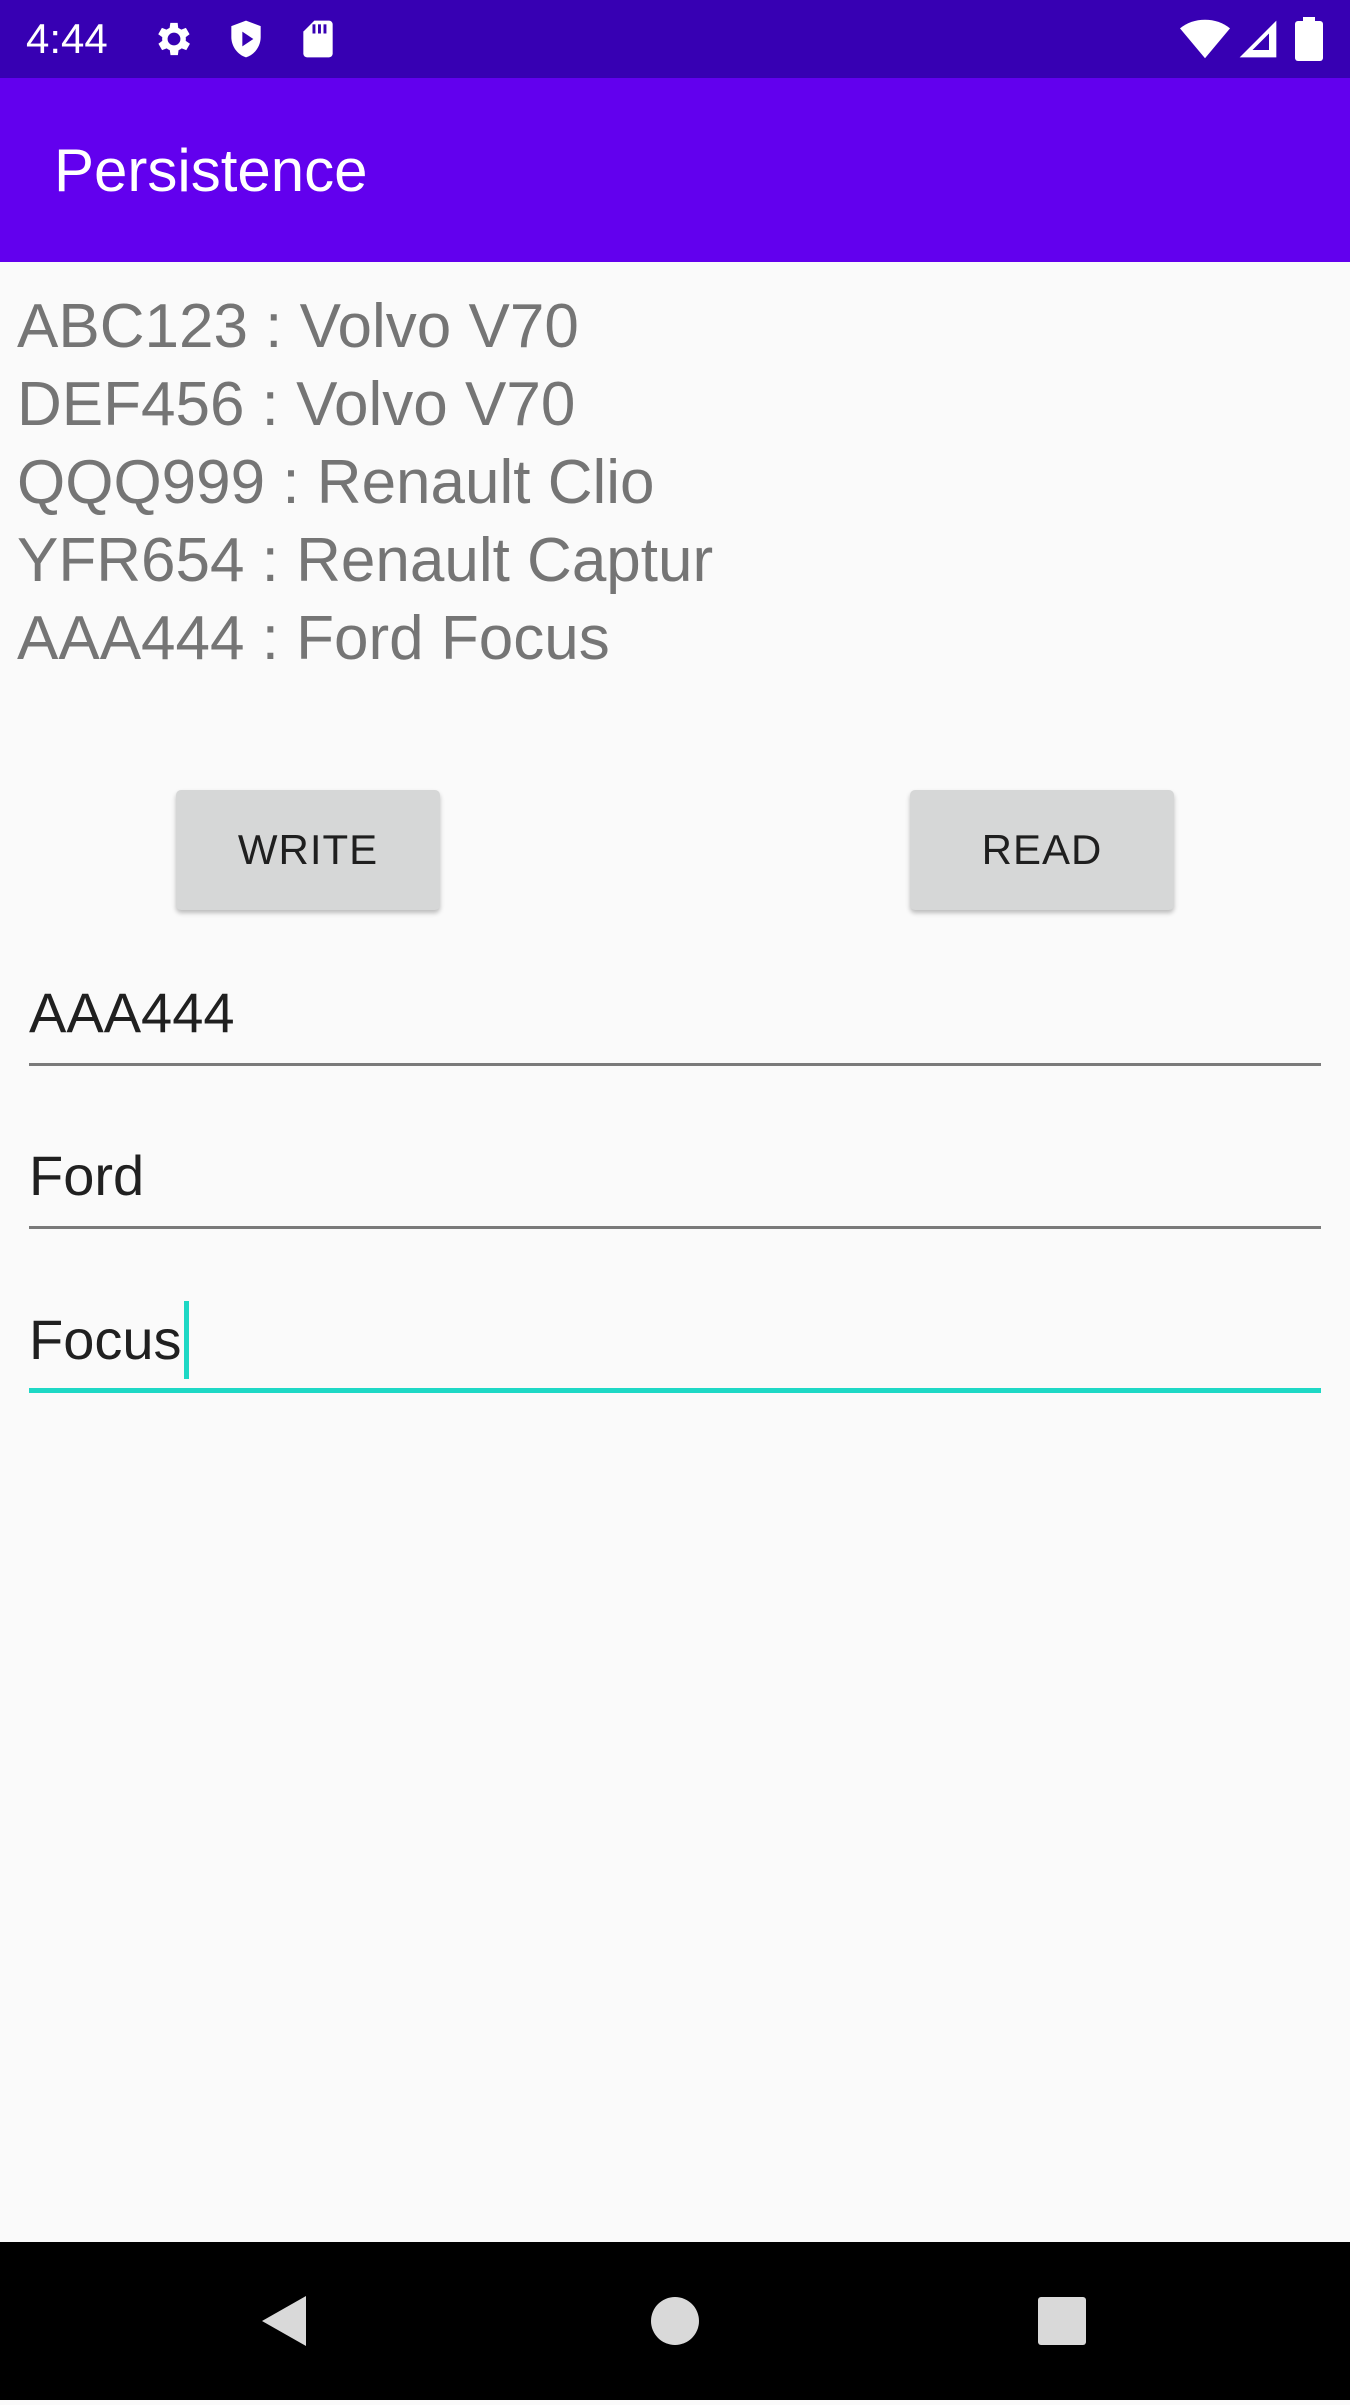 The width and height of the screenshot is (1350, 2405). Describe the element at coordinates (318, 39) in the screenshot. I see `sd-card-icon` at that location.